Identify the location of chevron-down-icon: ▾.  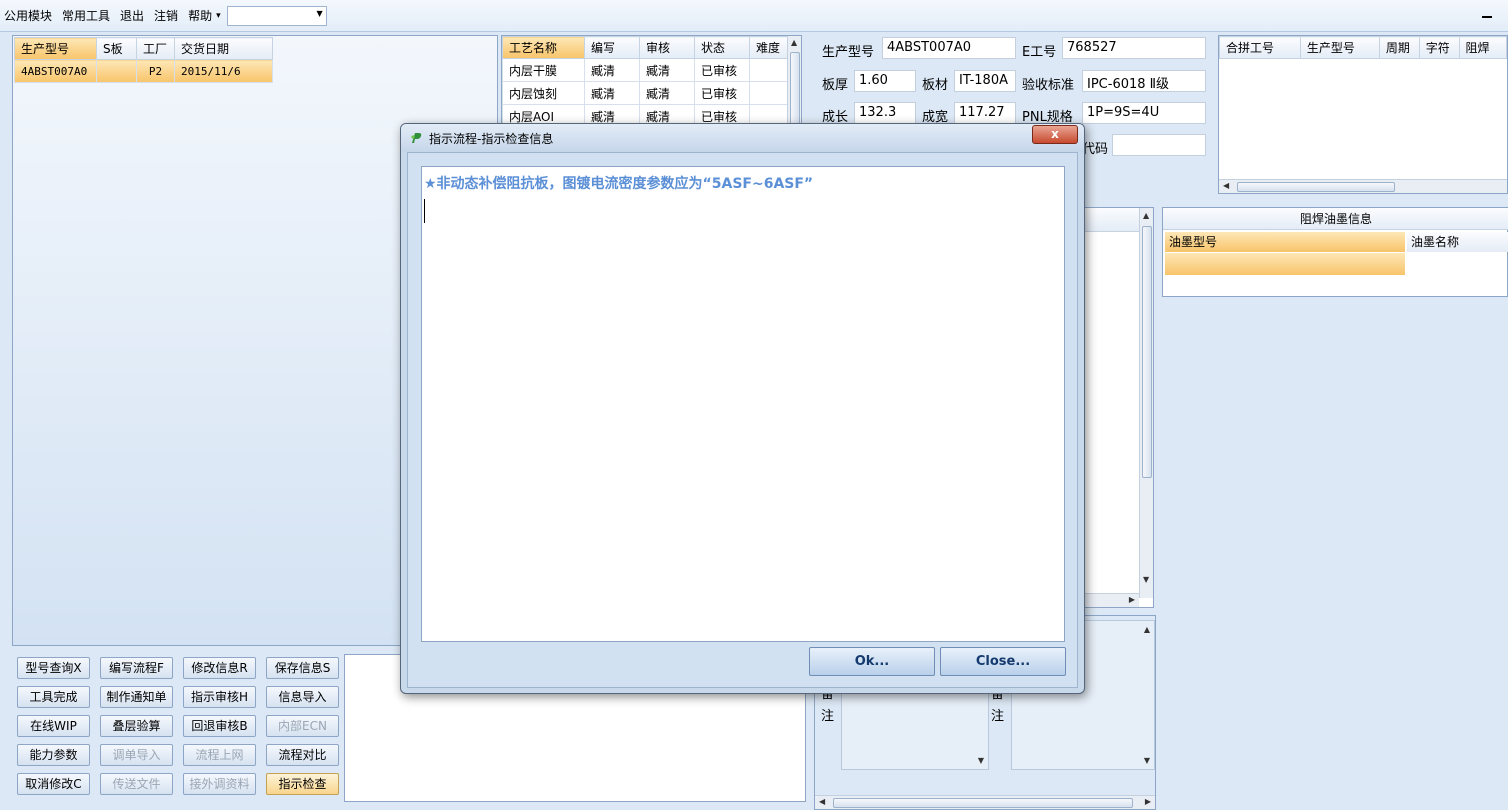
(218, 16).